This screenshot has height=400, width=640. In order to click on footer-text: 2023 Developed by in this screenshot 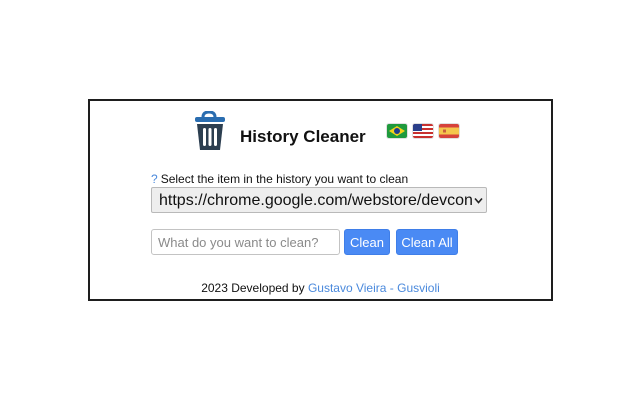, I will do `click(253, 288)`.